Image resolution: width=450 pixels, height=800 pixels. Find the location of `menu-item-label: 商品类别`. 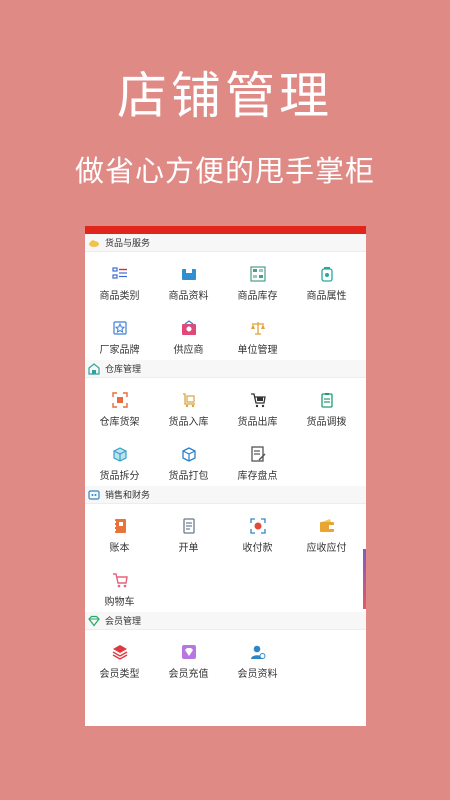

menu-item-label: 商品类别 is located at coordinates (119, 296).